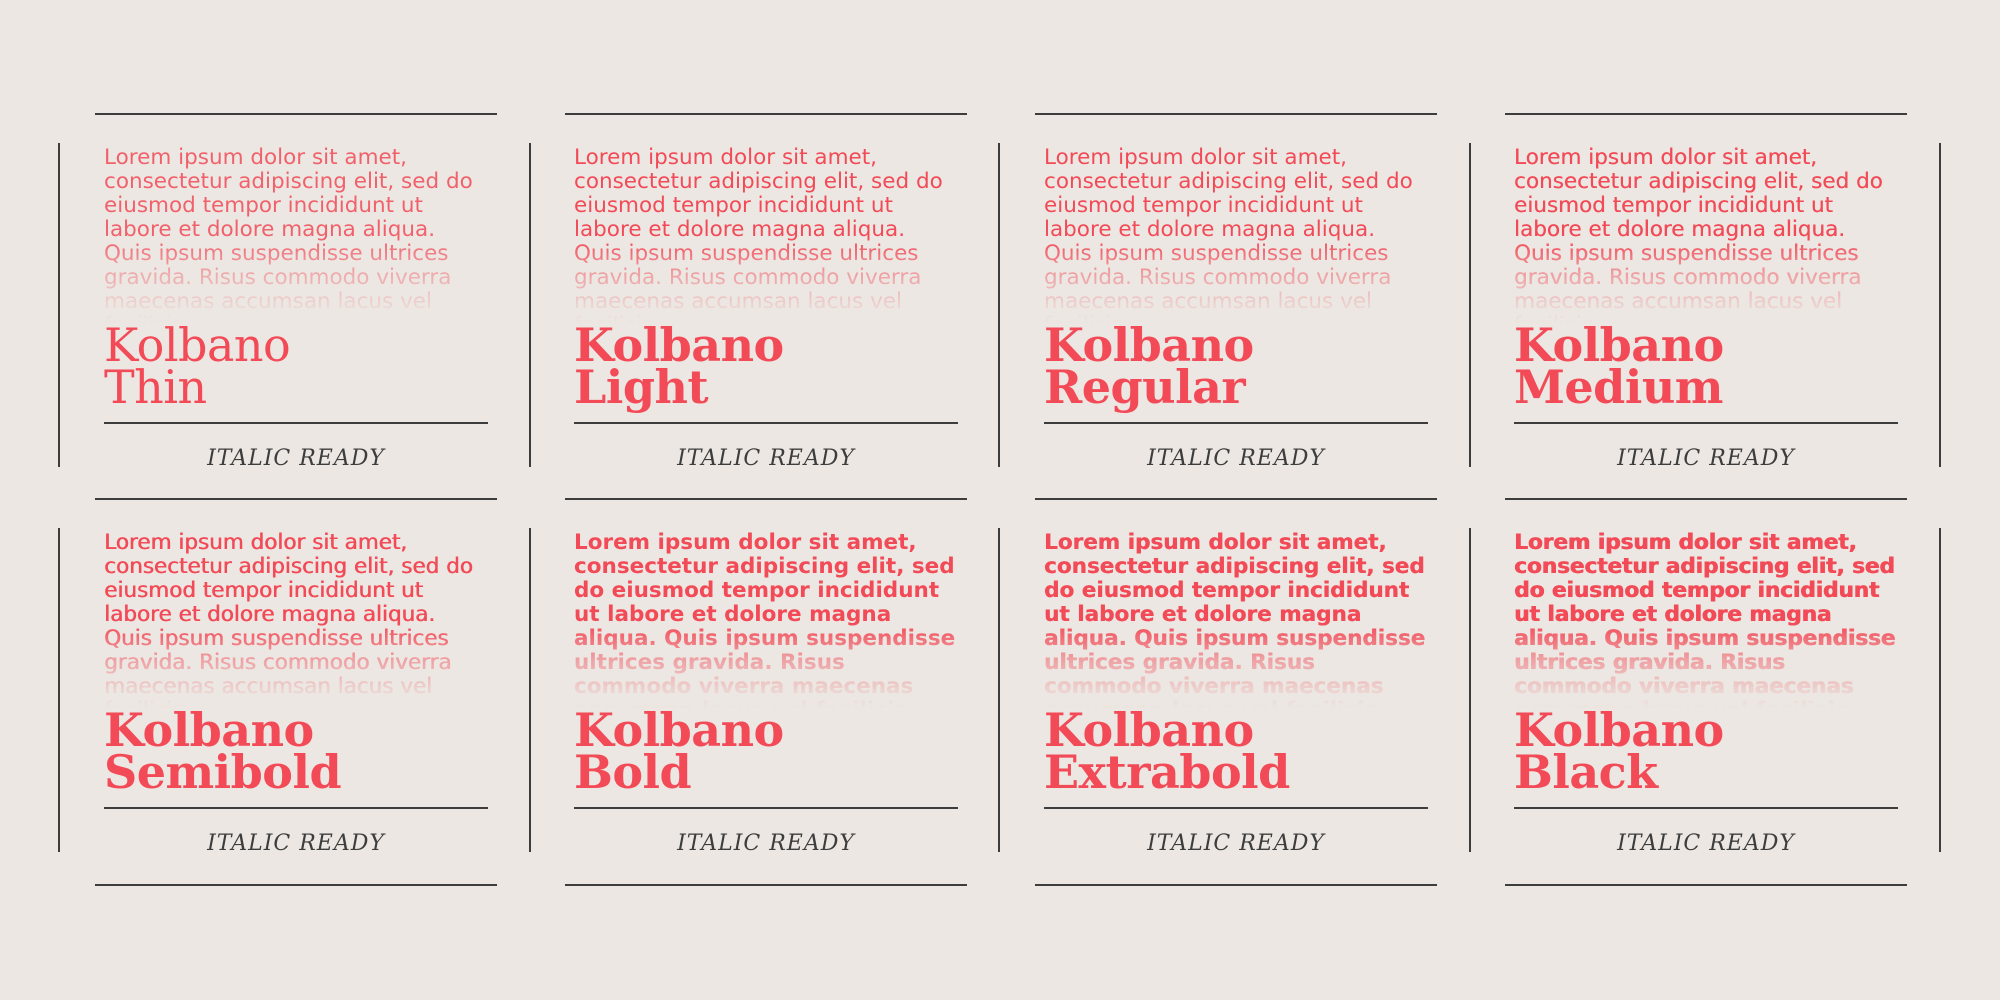 This screenshot has width=2000, height=1000. I want to click on weight-name: Black, so click(1586, 772).